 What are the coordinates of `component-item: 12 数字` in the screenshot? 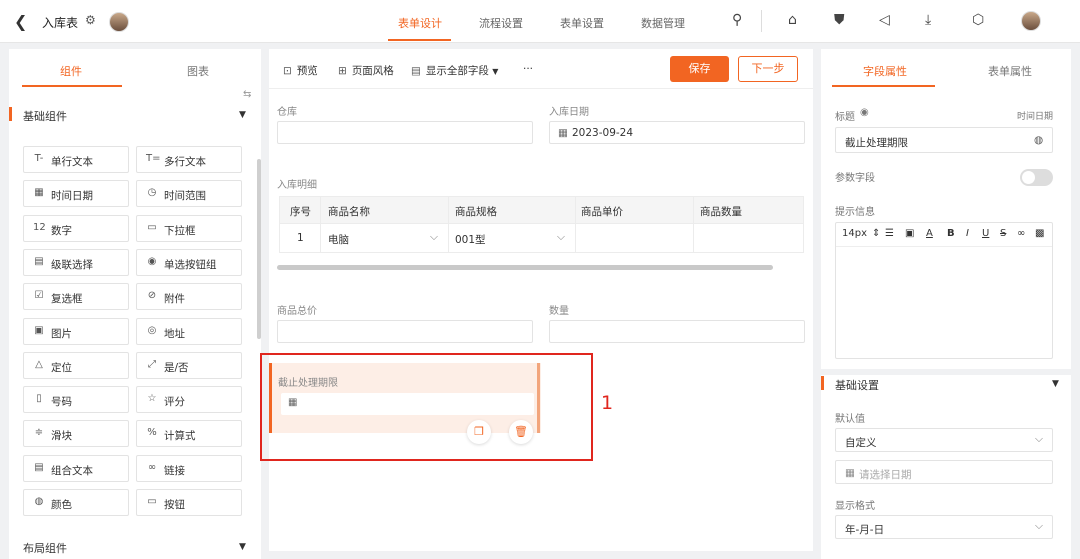 It's located at (76, 228).